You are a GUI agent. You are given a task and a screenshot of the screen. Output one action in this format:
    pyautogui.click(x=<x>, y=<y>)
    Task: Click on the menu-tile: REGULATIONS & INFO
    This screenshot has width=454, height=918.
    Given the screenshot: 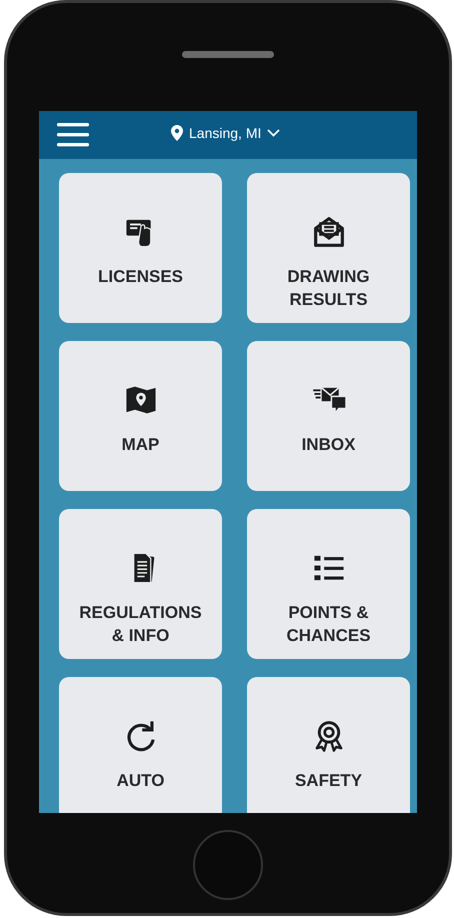 What is the action you would take?
    pyautogui.click(x=140, y=584)
    